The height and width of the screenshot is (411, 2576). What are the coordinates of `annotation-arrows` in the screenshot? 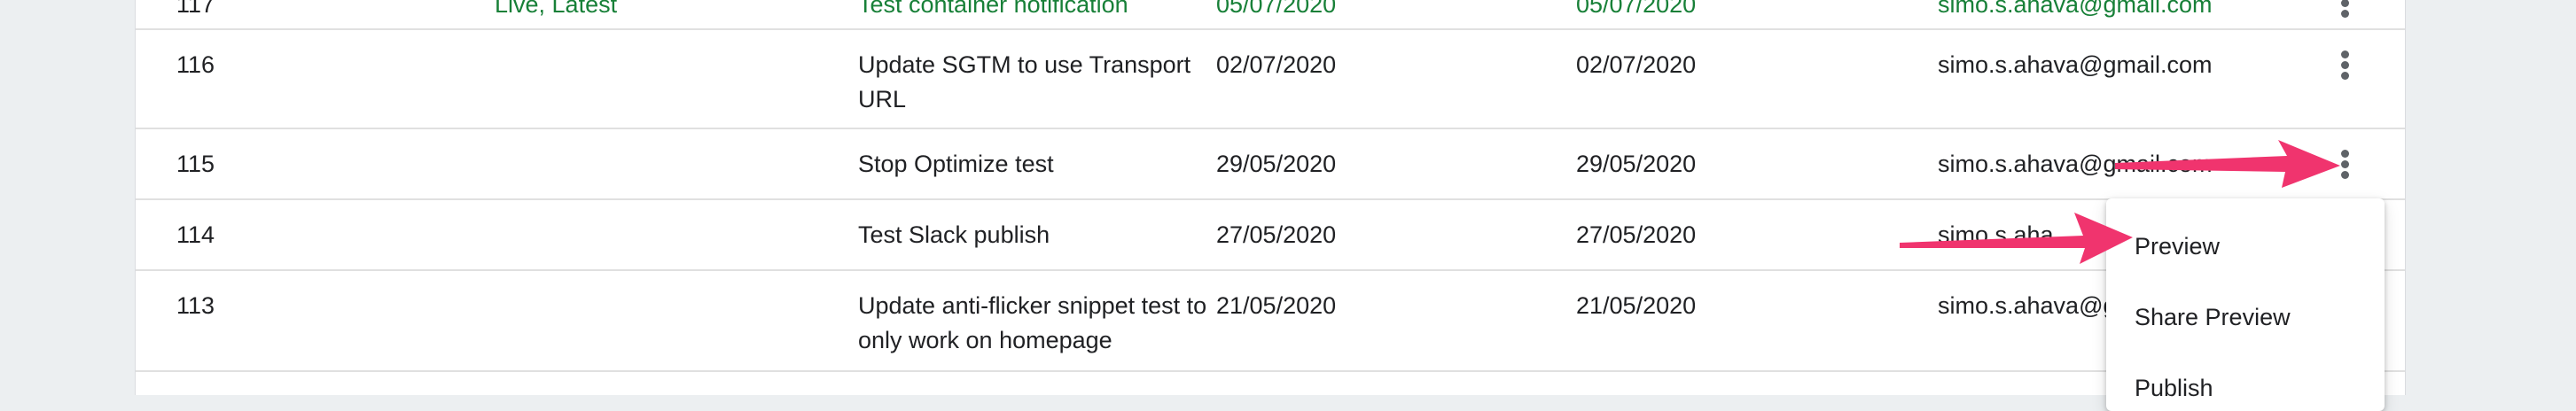 It's located at (2120, 202).